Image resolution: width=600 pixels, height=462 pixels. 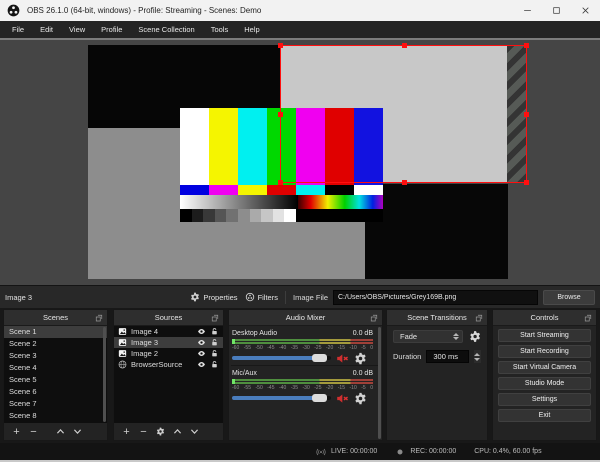 What do you see at coordinates (111, 29) in the screenshot?
I see `menu-profile: Profile` at bounding box center [111, 29].